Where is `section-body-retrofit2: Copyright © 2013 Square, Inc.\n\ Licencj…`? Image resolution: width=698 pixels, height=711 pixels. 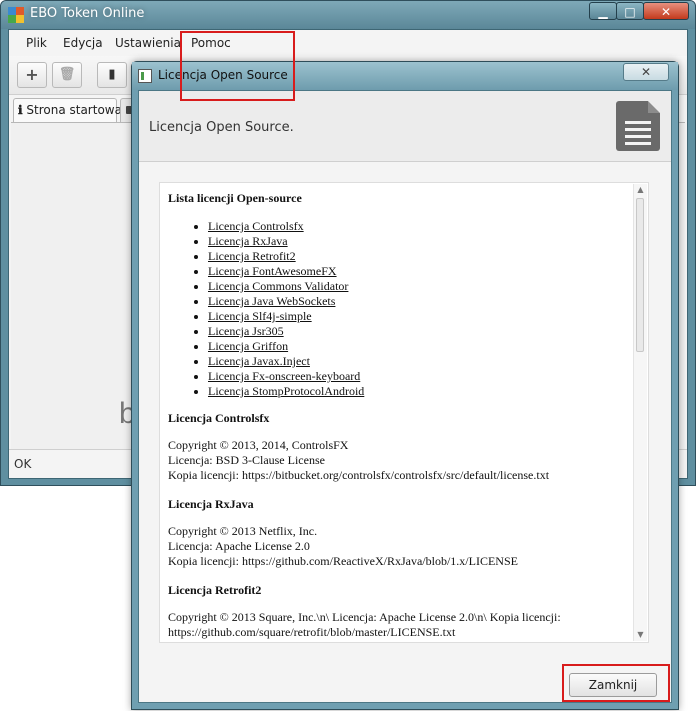
section-body-retrofit2: Copyright © 2013 Square, Inc.\n\ Licencj… is located at coordinates (398, 625).